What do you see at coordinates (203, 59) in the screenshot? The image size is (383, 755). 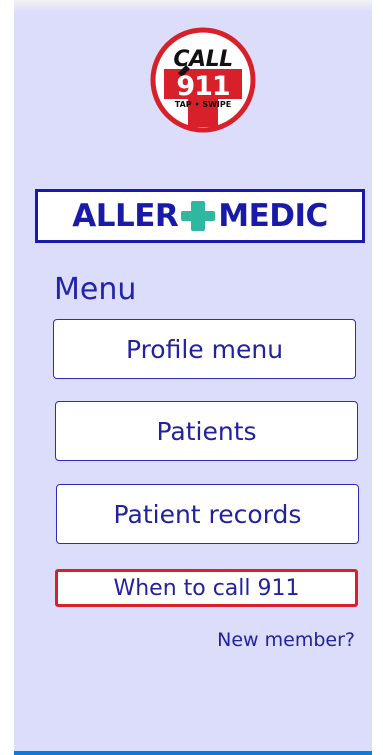 I see `call-text: CALL` at bounding box center [203, 59].